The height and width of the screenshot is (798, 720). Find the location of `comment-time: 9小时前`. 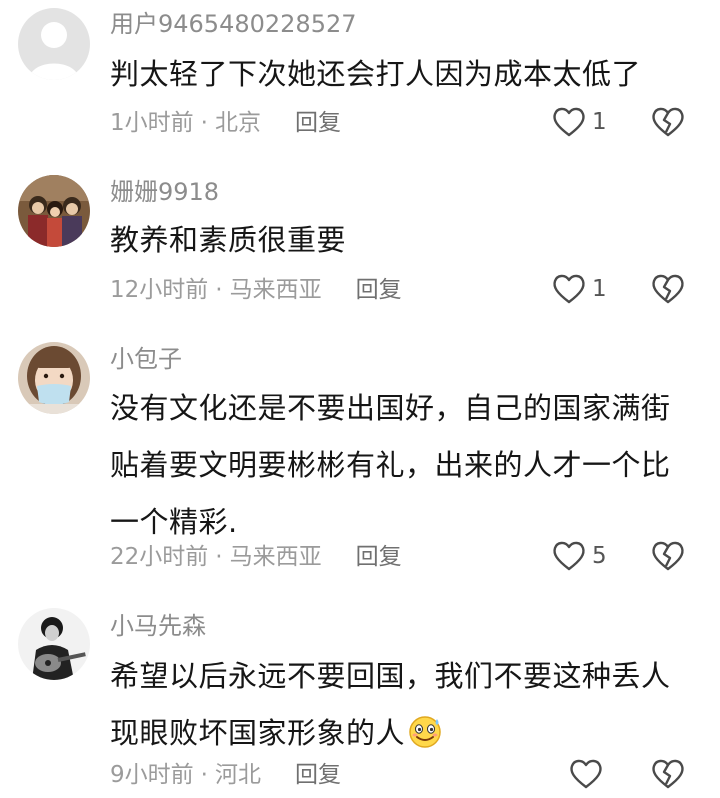

comment-time: 9小时前 is located at coordinates (152, 775).